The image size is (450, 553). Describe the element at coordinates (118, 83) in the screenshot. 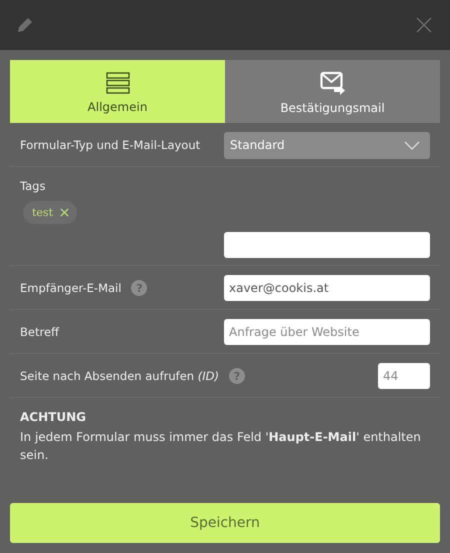

I see `list-icon` at that location.